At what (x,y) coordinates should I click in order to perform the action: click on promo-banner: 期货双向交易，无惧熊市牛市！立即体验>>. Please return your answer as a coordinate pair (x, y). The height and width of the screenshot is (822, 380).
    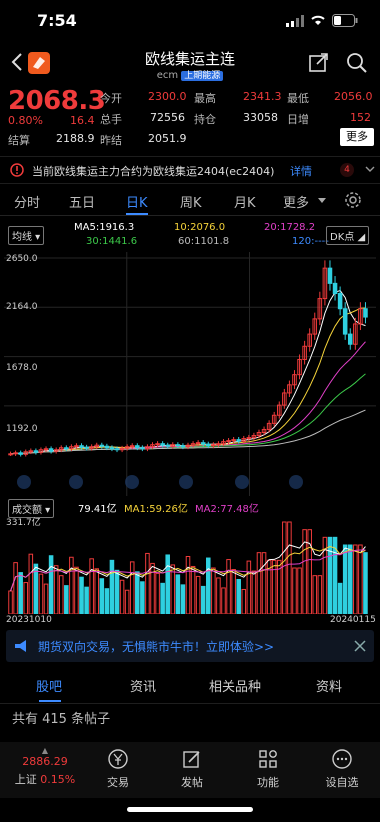
    Looking at the image, I should click on (190, 646).